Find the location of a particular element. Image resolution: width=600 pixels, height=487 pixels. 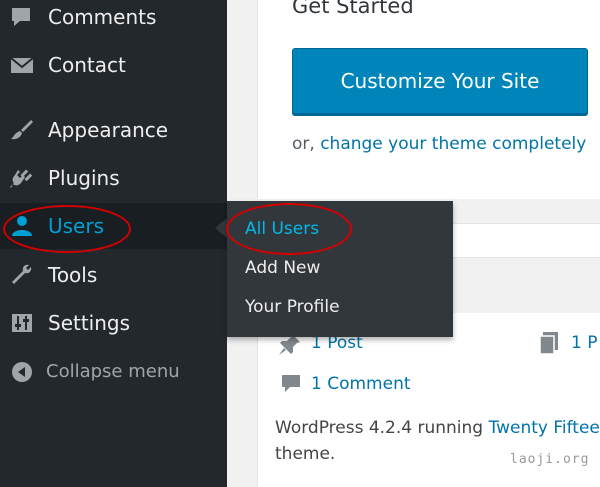

sidebar-item-appearance: Appearance is located at coordinates (113, 130).